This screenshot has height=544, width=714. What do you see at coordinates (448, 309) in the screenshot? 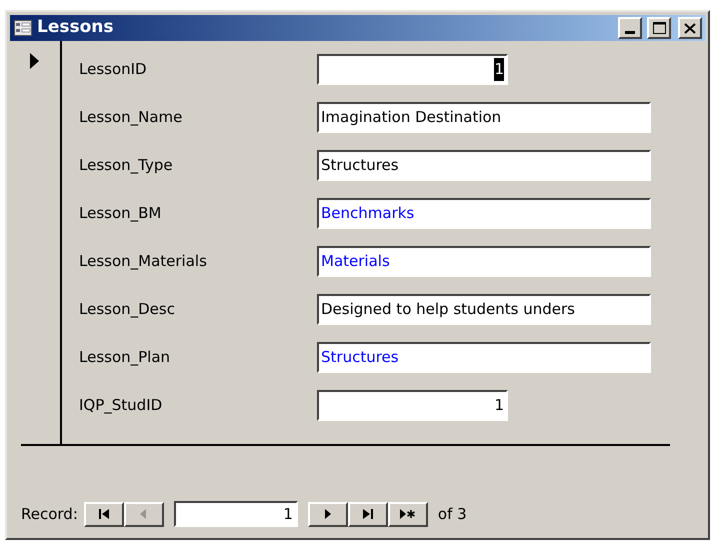
I see `field-value: Designed to help students unders` at bounding box center [448, 309].